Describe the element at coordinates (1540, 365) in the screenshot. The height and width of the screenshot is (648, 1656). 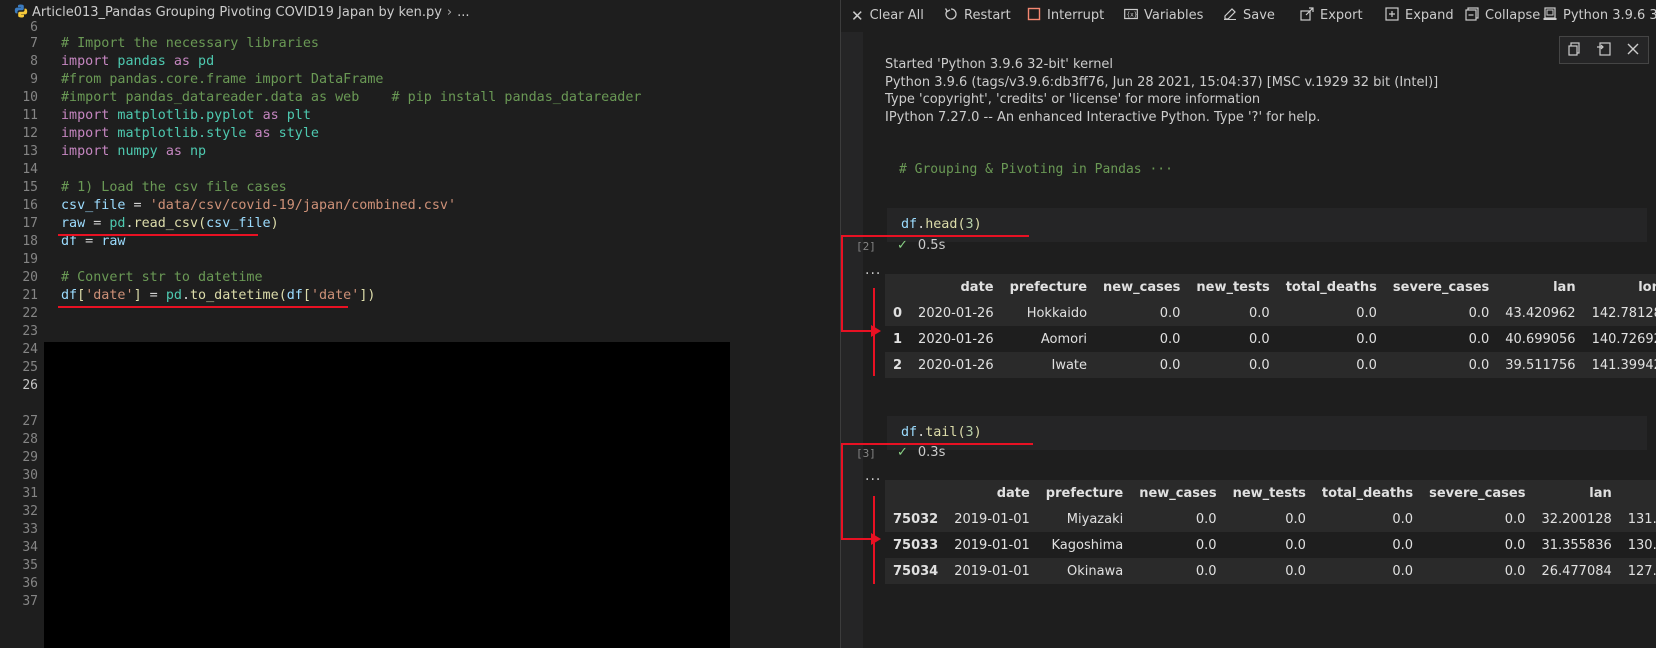
I see `table-cell: 39.511756` at that location.